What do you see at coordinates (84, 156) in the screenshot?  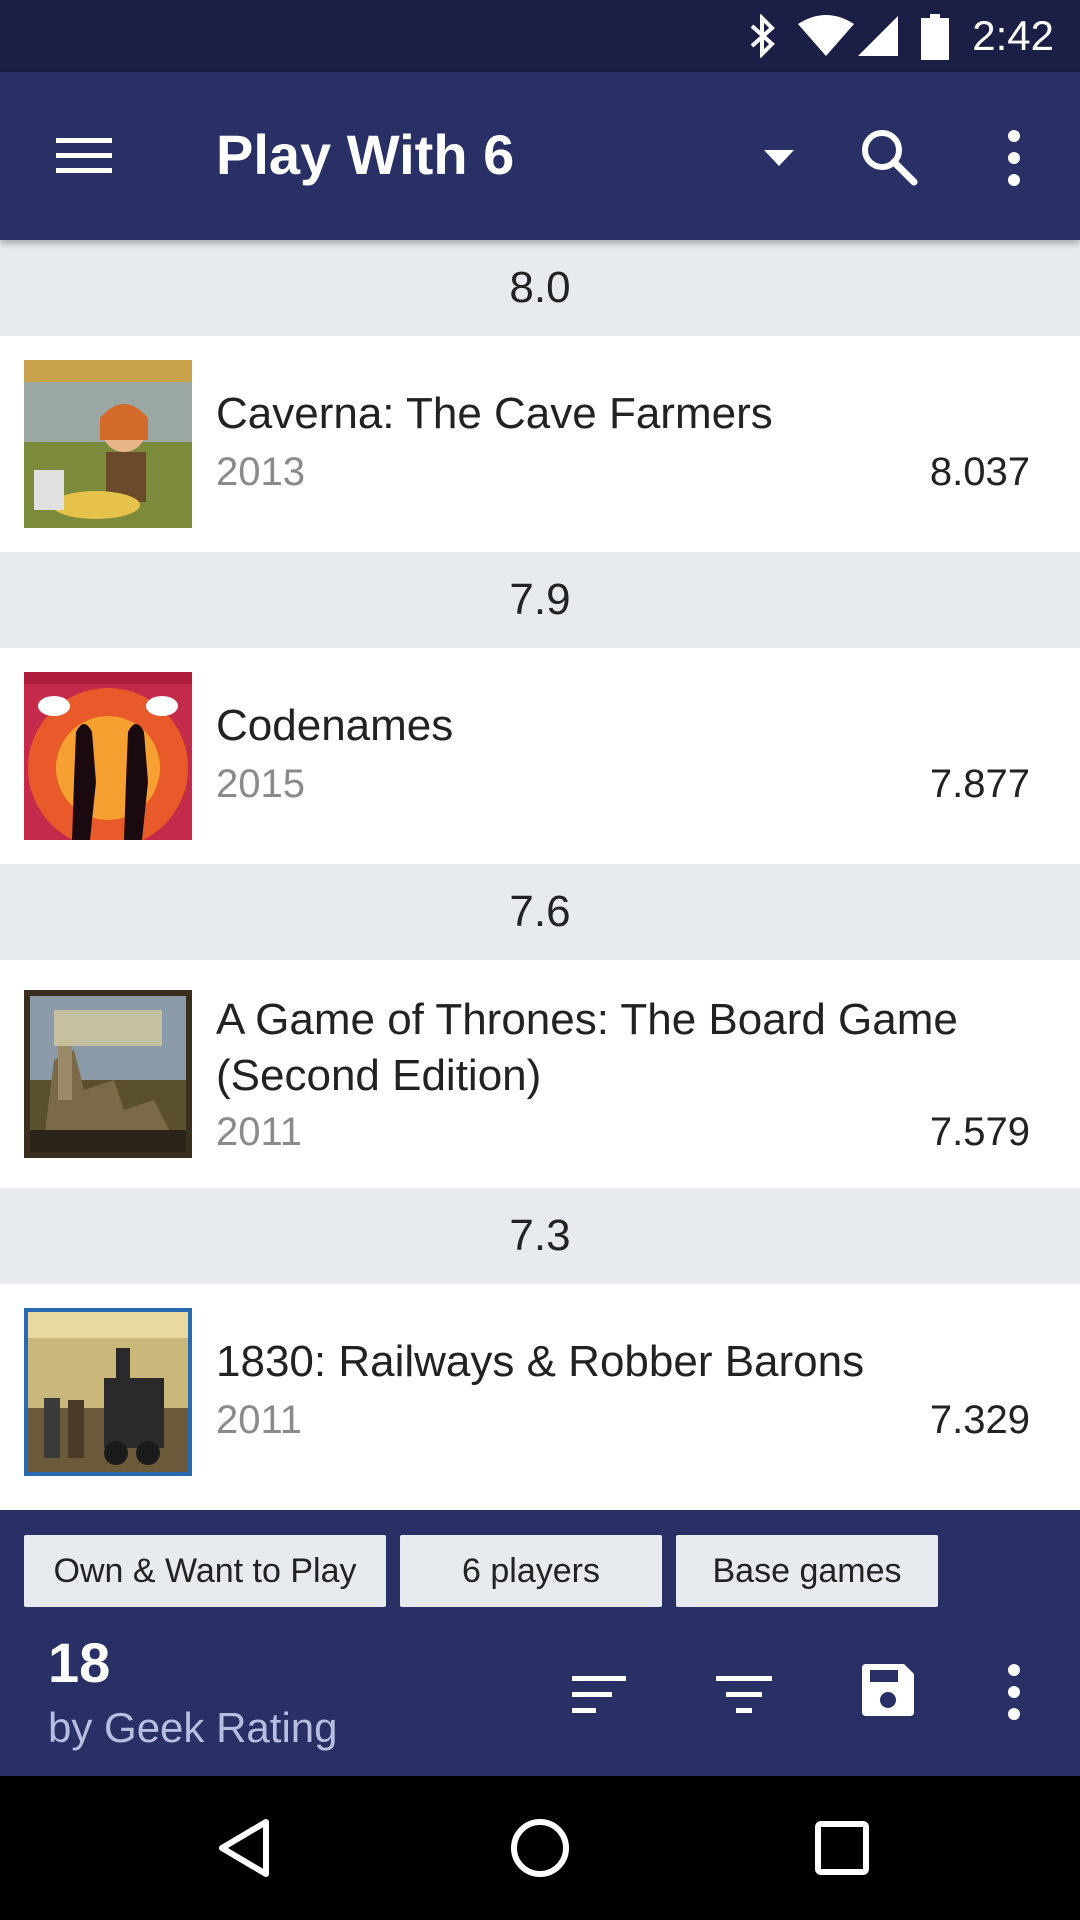 I see `menu-icon` at bounding box center [84, 156].